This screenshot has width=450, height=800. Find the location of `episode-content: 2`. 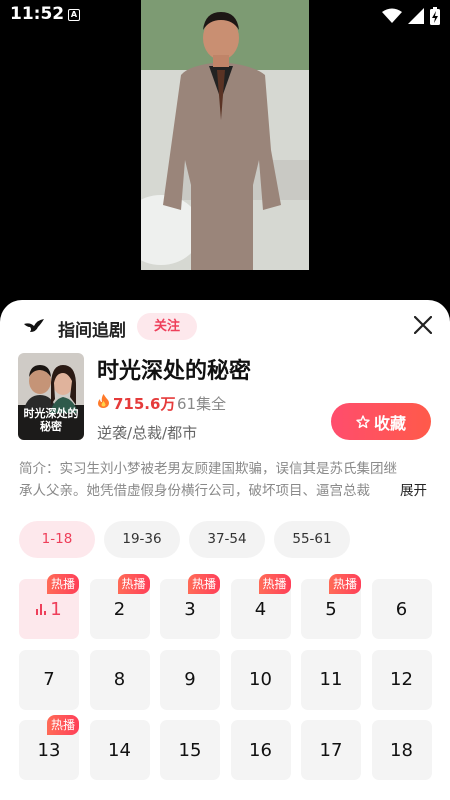

episode-content: 2 is located at coordinates (119, 609).